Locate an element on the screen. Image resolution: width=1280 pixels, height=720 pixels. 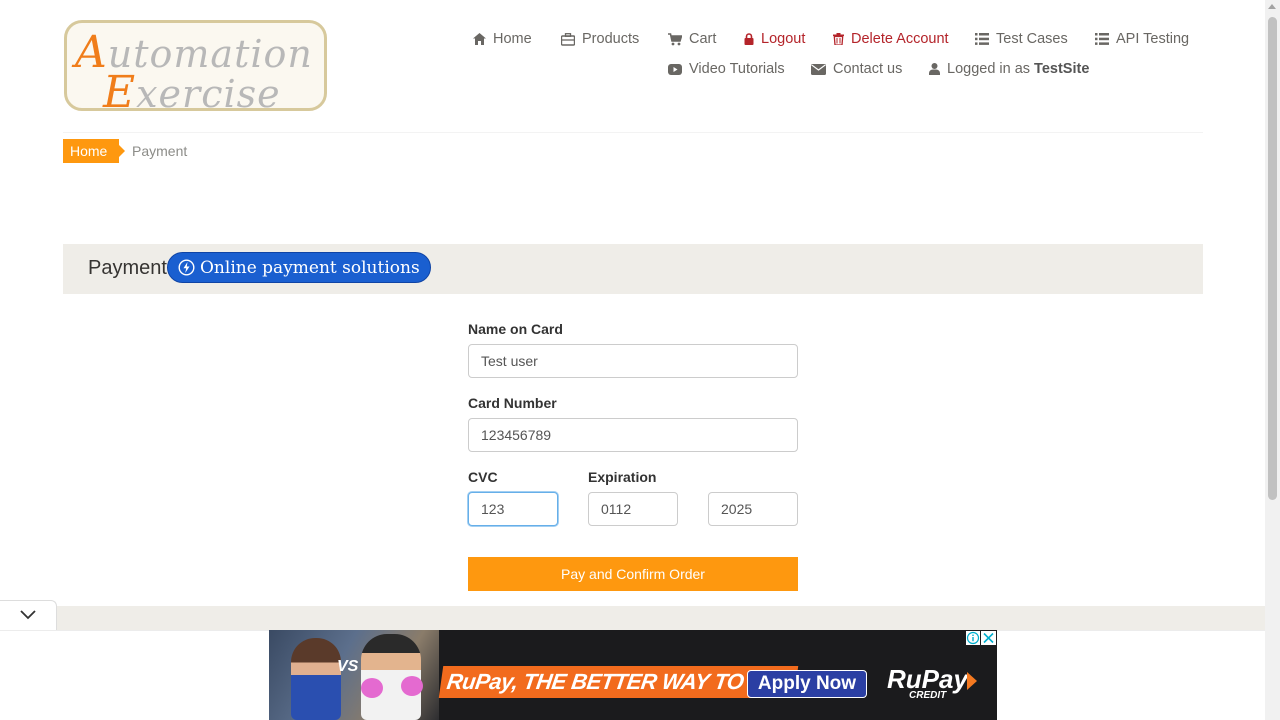
youtube-icon is located at coordinates (675, 69).